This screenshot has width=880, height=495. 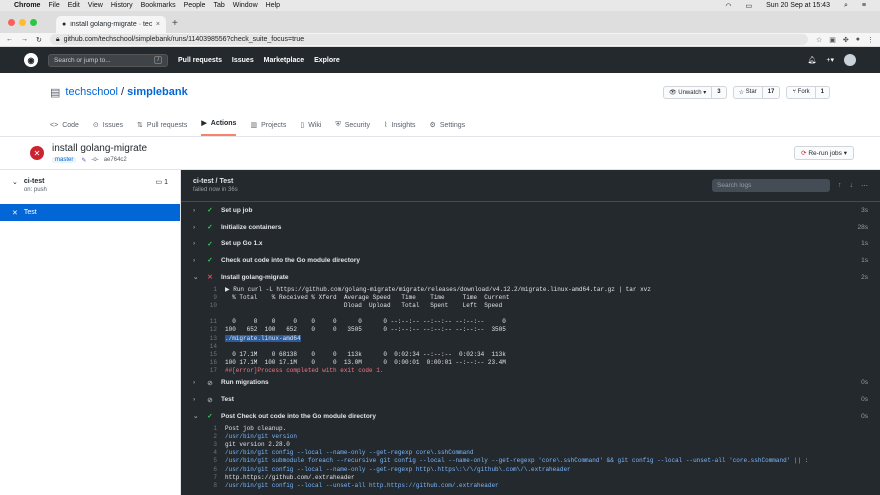 I want to click on log-step: › ✓ Initialize containers 28s, so click(x=530, y=227).